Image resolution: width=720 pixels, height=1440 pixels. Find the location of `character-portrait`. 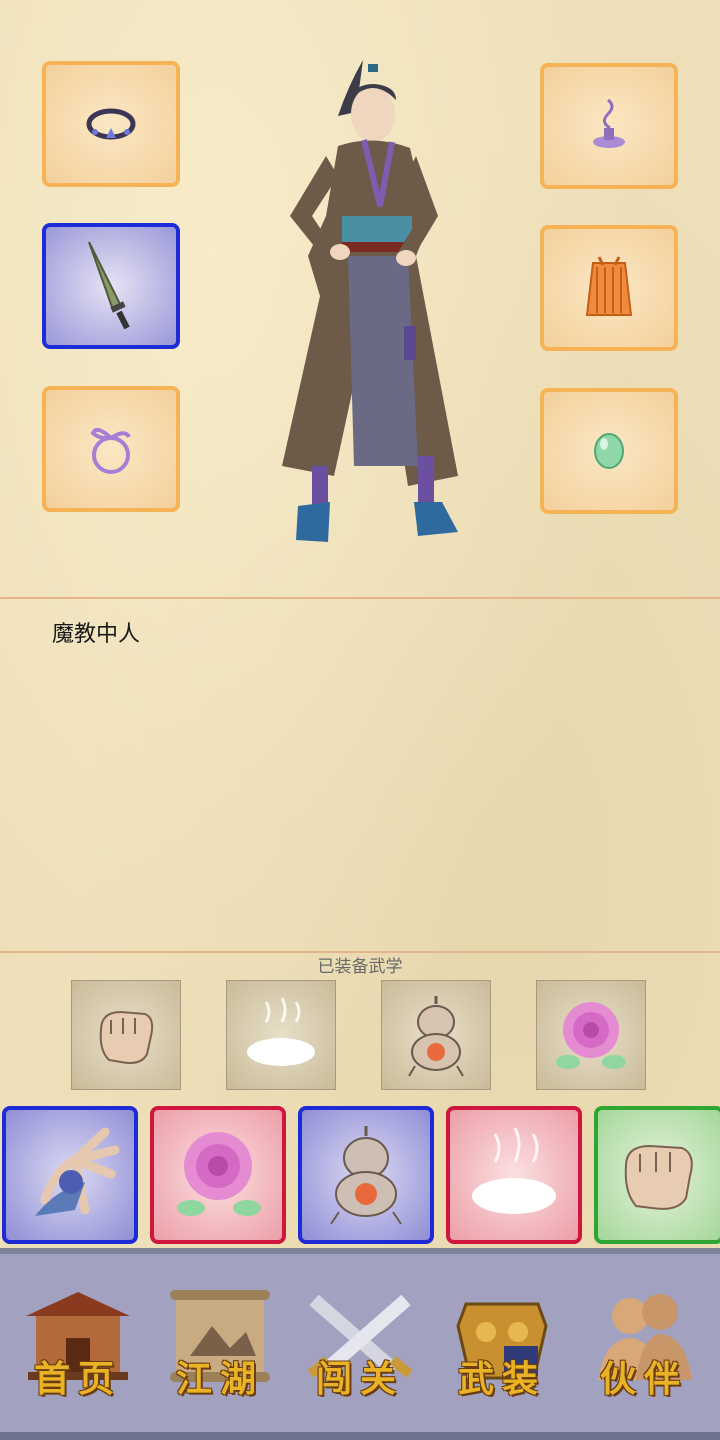

character-portrait is located at coordinates (370, 301).